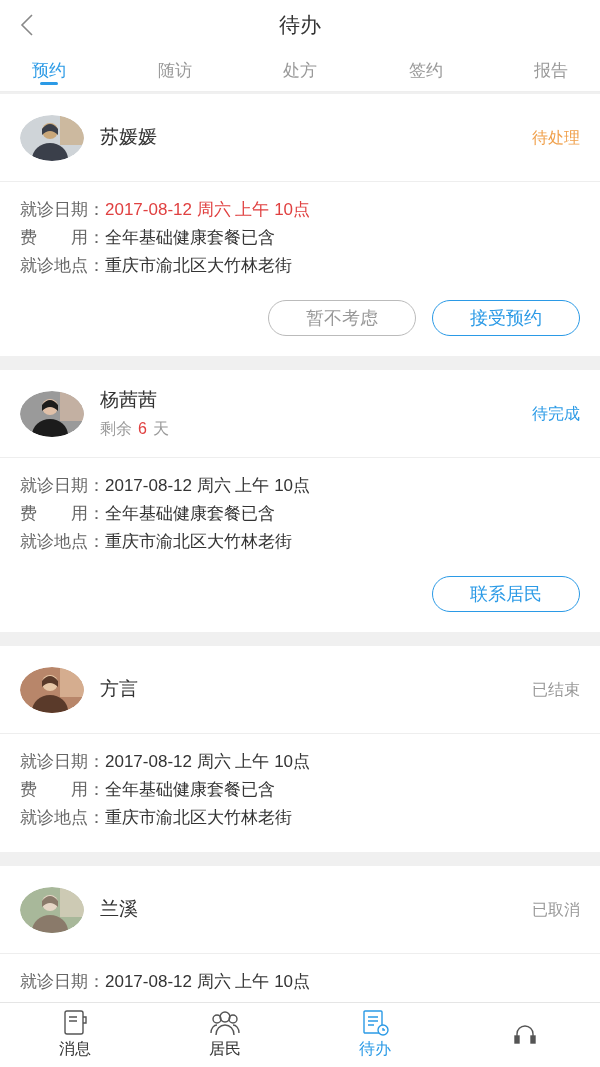 The image size is (600, 1067). What do you see at coordinates (49, 70) in the screenshot?
I see `tab: 预约` at bounding box center [49, 70].